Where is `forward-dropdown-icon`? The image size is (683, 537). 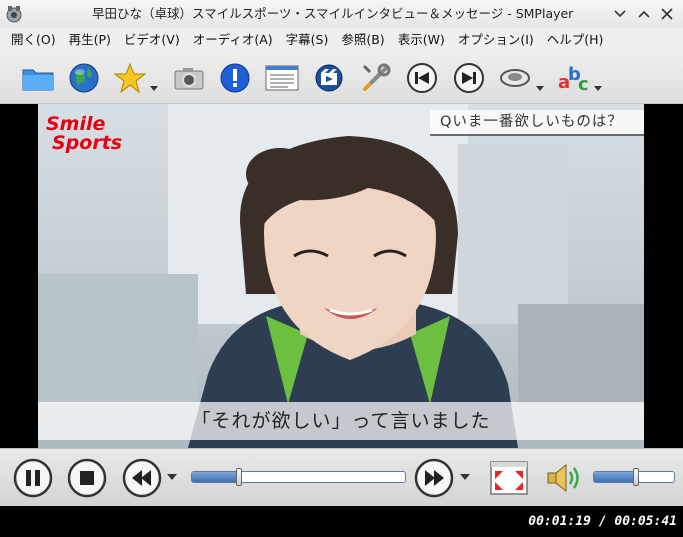
forward-dropdown-icon is located at coordinates (465, 477).